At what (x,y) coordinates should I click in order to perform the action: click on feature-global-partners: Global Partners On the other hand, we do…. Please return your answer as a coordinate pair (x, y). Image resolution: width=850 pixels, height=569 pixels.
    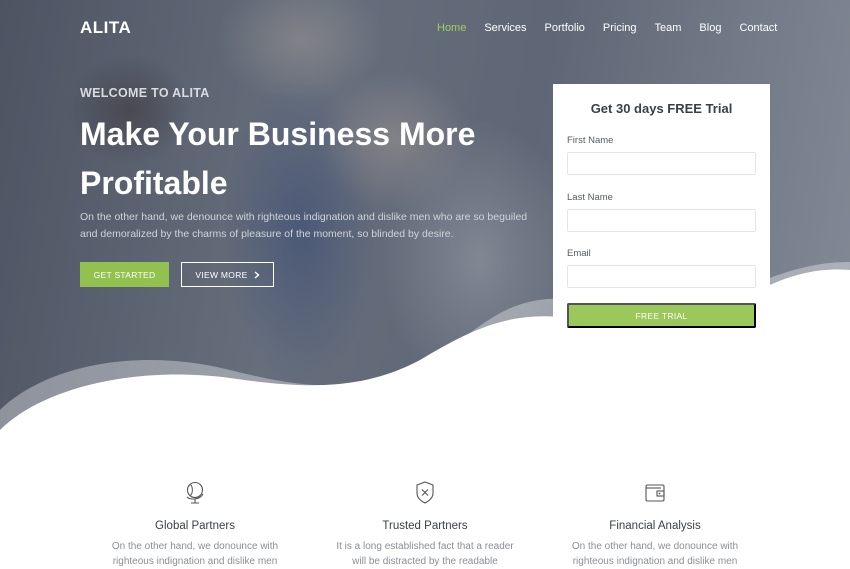
    Looking at the image, I should click on (195, 524).